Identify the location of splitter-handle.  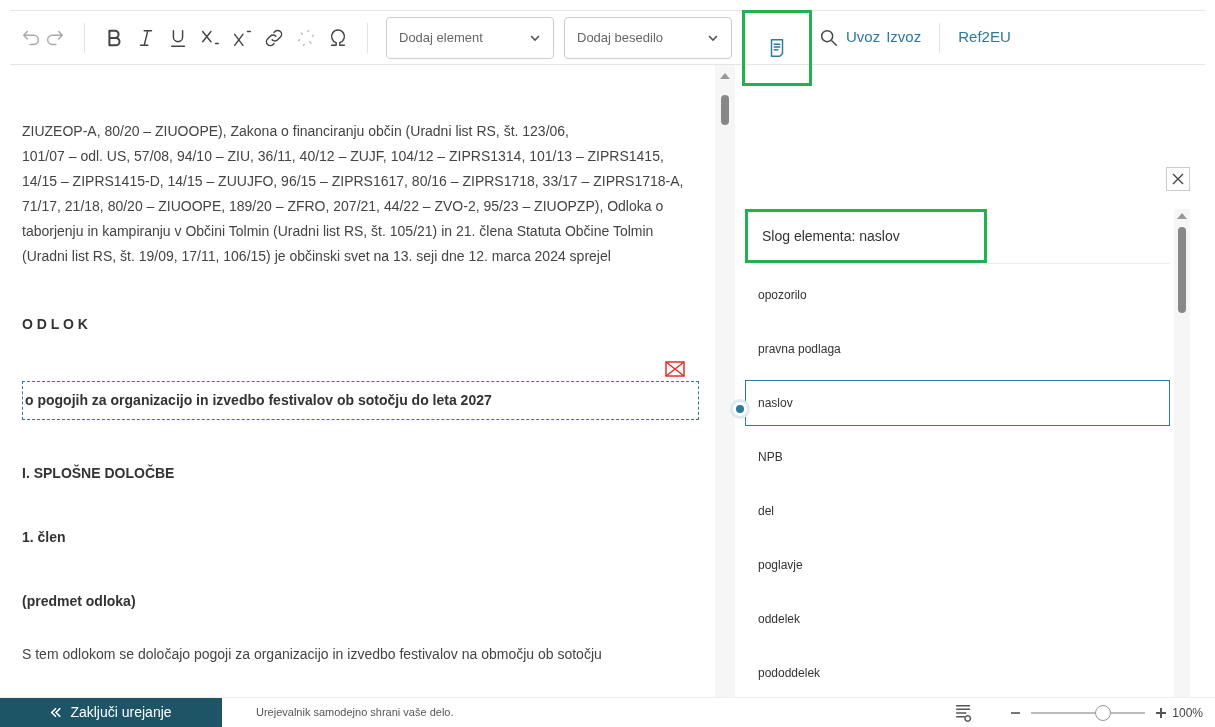
(740, 409).